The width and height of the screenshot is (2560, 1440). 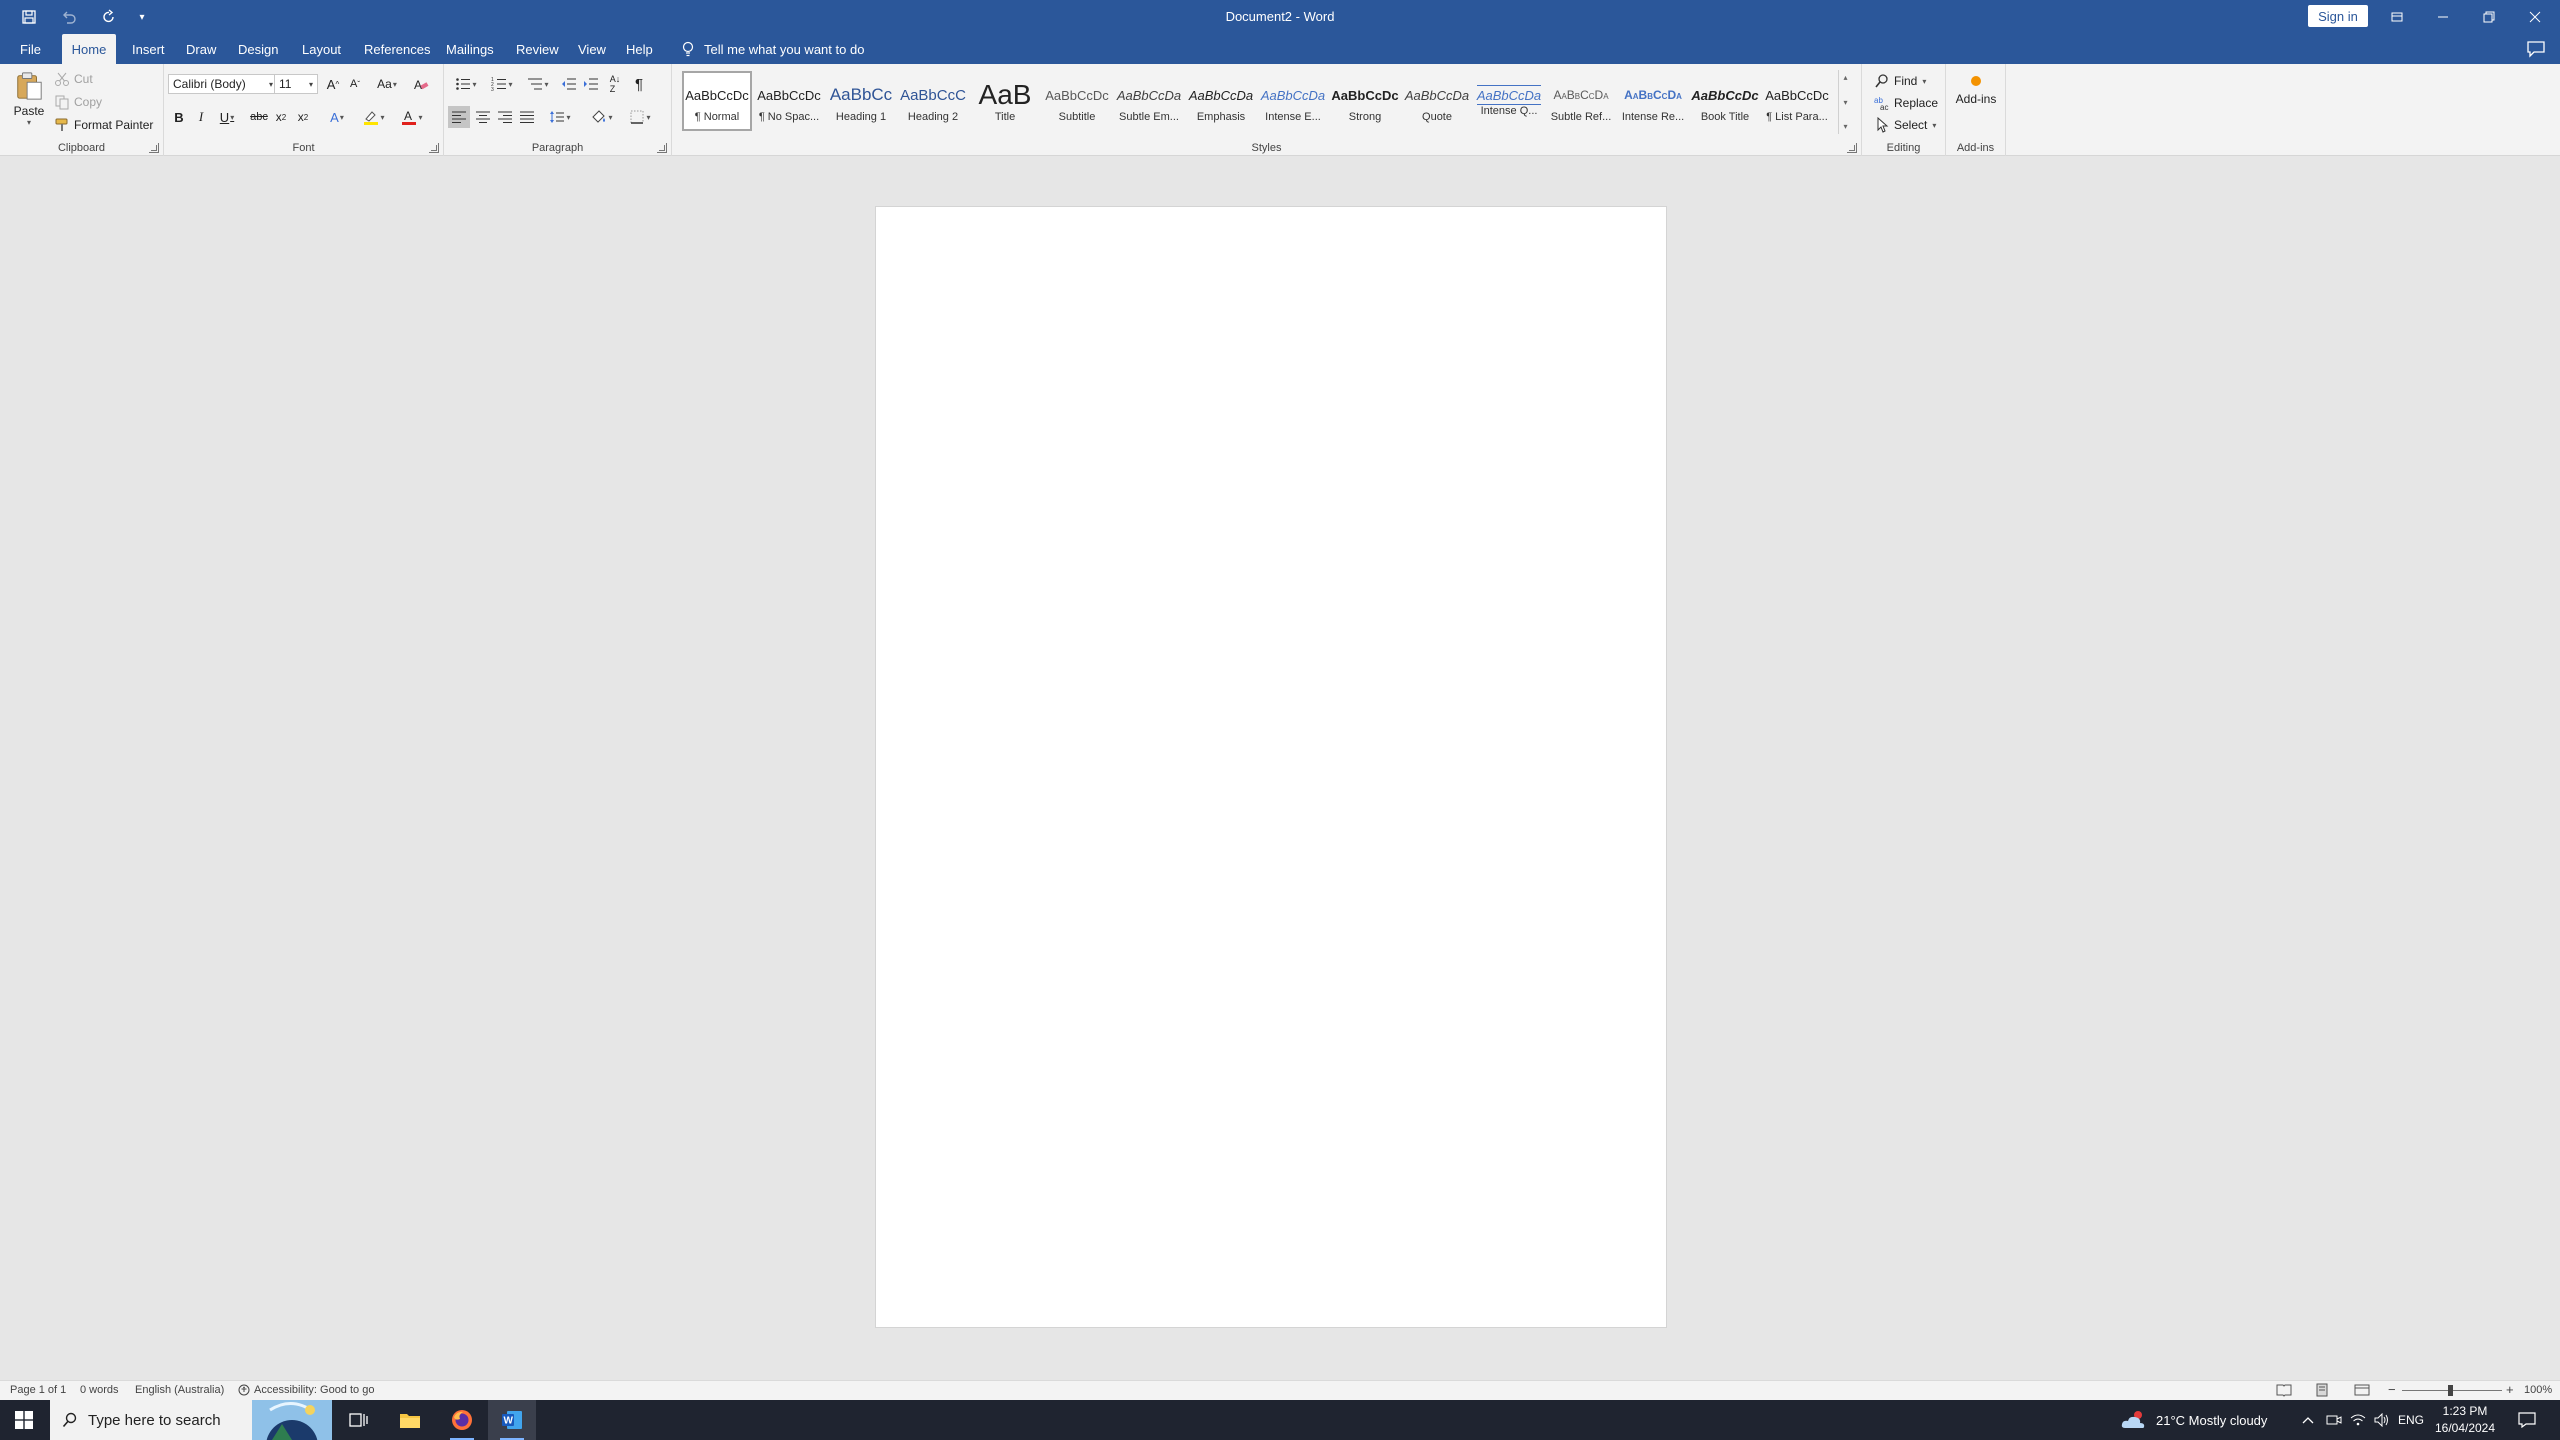 I want to click on paste-button: Paste ▾, so click(x=29, y=105).